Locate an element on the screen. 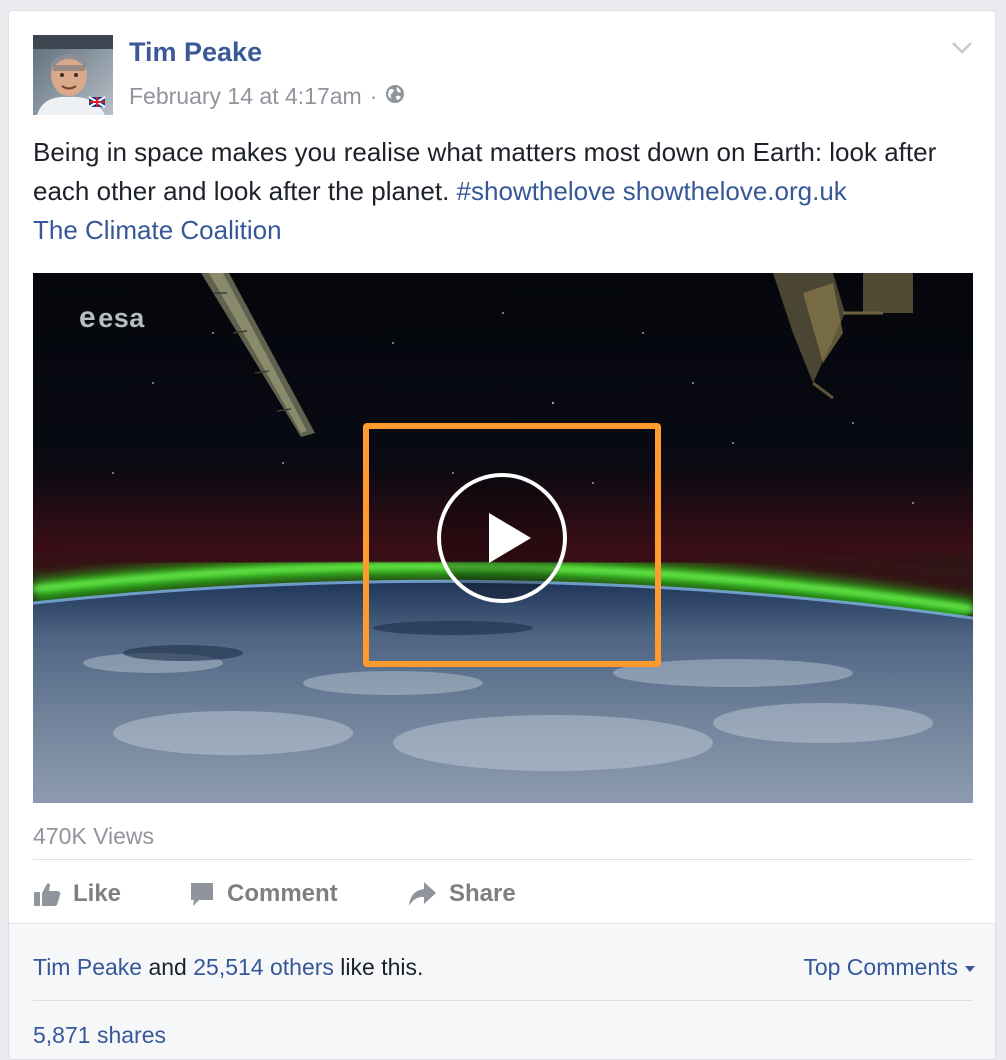 The width and height of the screenshot is (1006, 1060). external-link: showthelove.org.uk is located at coordinates (735, 191).